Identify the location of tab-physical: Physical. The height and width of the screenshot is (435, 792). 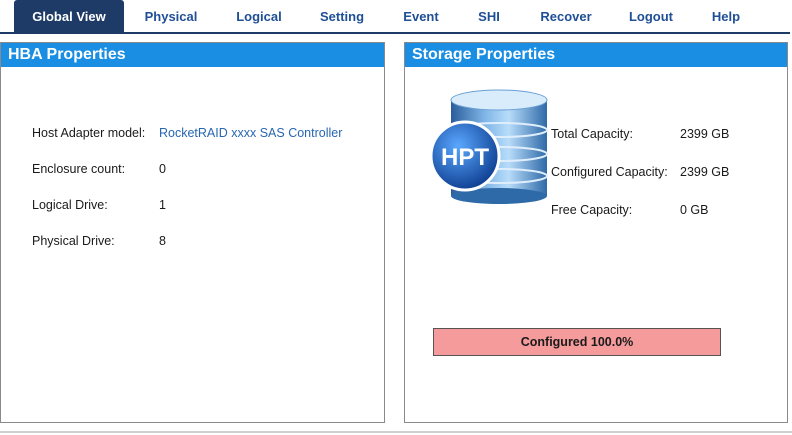
(171, 16).